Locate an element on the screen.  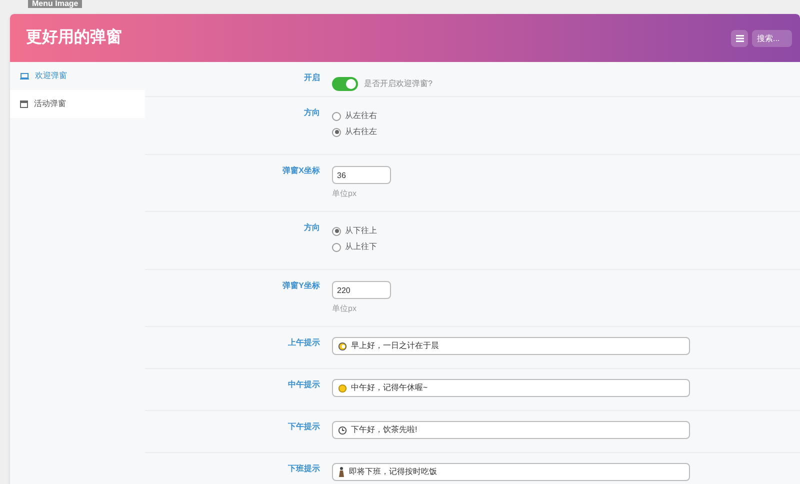
text-field: 即将下班，记得按时吃饭 is located at coordinates (511, 472).